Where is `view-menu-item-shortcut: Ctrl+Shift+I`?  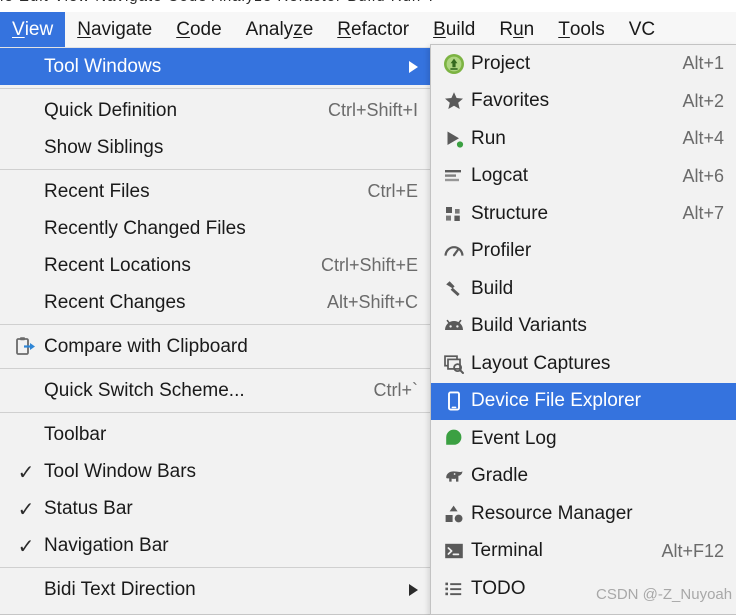 view-menu-item-shortcut: Ctrl+Shift+I is located at coordinates (372, 110).